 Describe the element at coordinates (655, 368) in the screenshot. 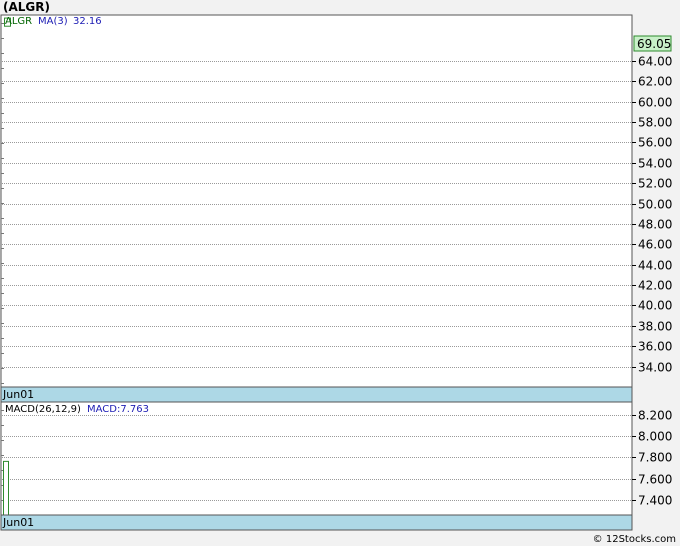

I see `price-tick-label: 34.00` at that location.